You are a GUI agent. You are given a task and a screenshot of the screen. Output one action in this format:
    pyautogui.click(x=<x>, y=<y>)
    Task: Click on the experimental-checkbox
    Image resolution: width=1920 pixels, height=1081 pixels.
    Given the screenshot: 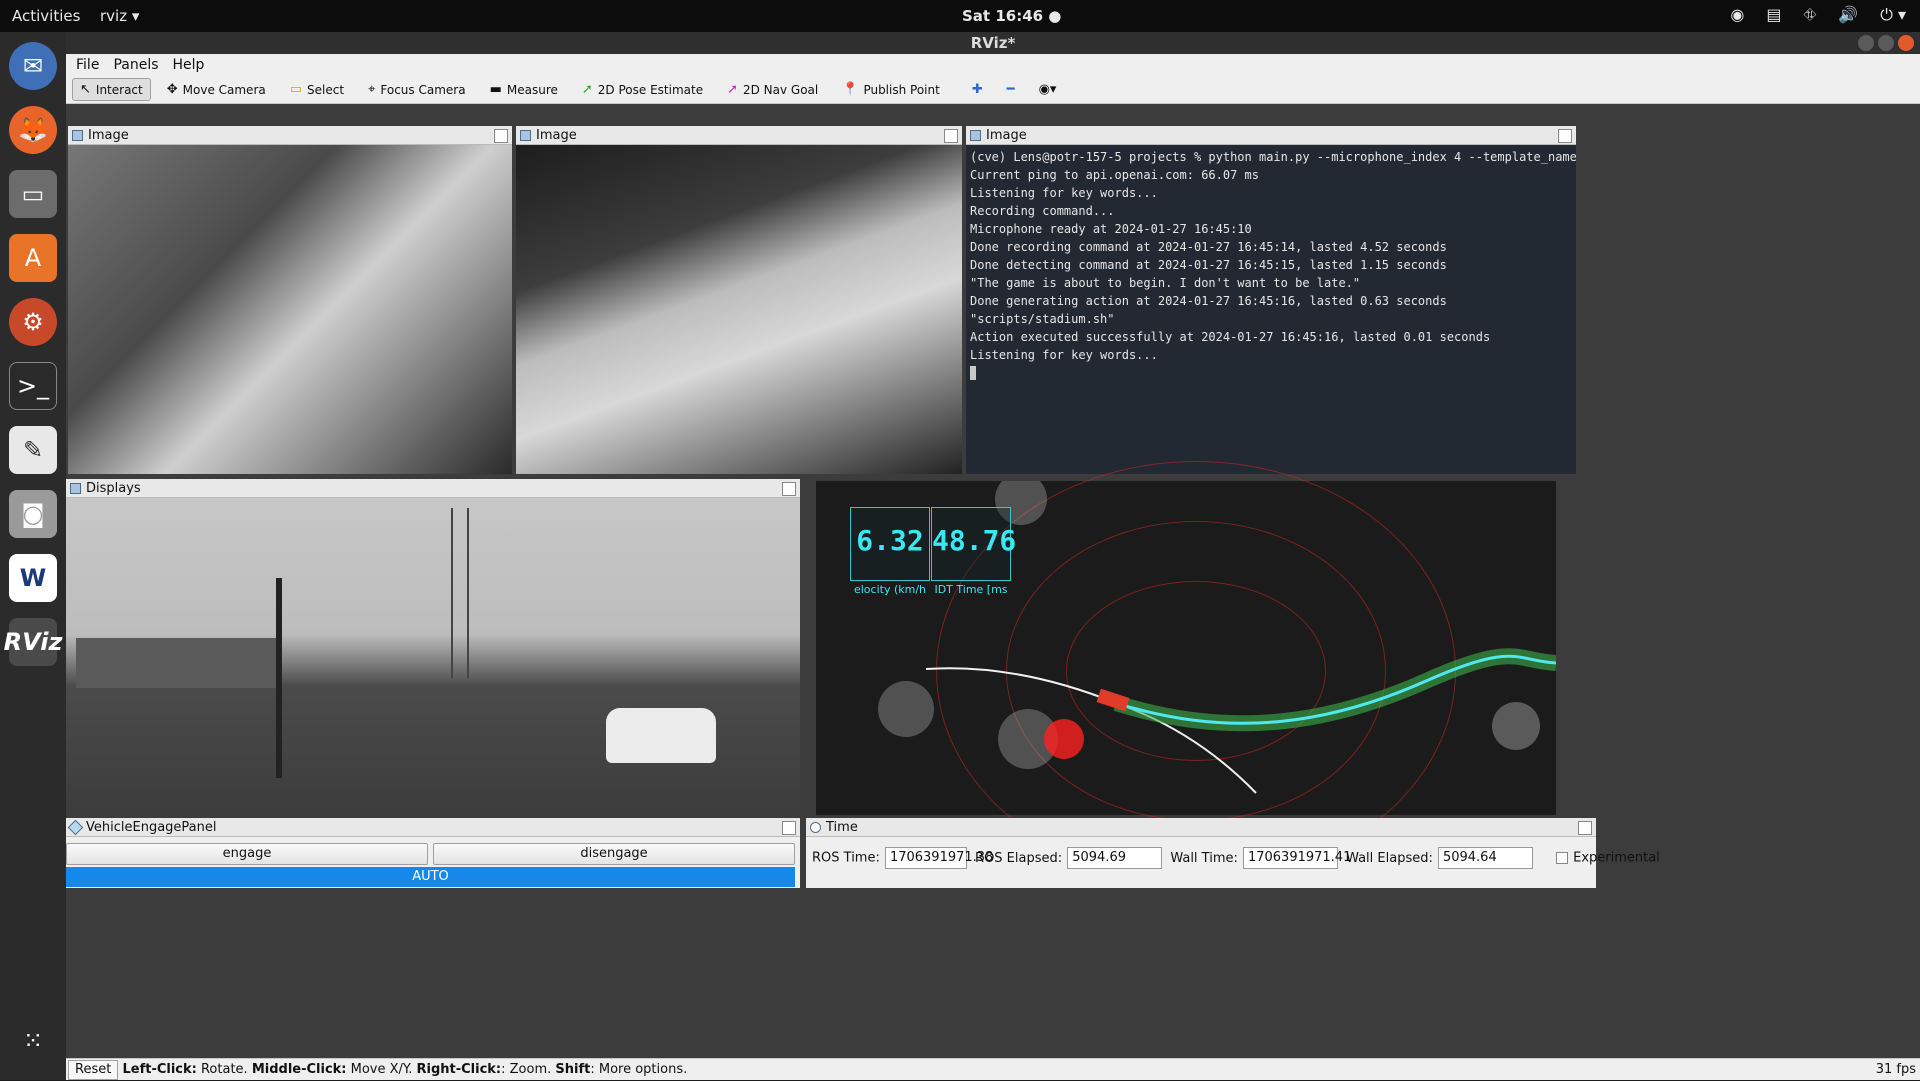 What is the action you would take?
    pyautogui.click(x=1562, y=858)
    